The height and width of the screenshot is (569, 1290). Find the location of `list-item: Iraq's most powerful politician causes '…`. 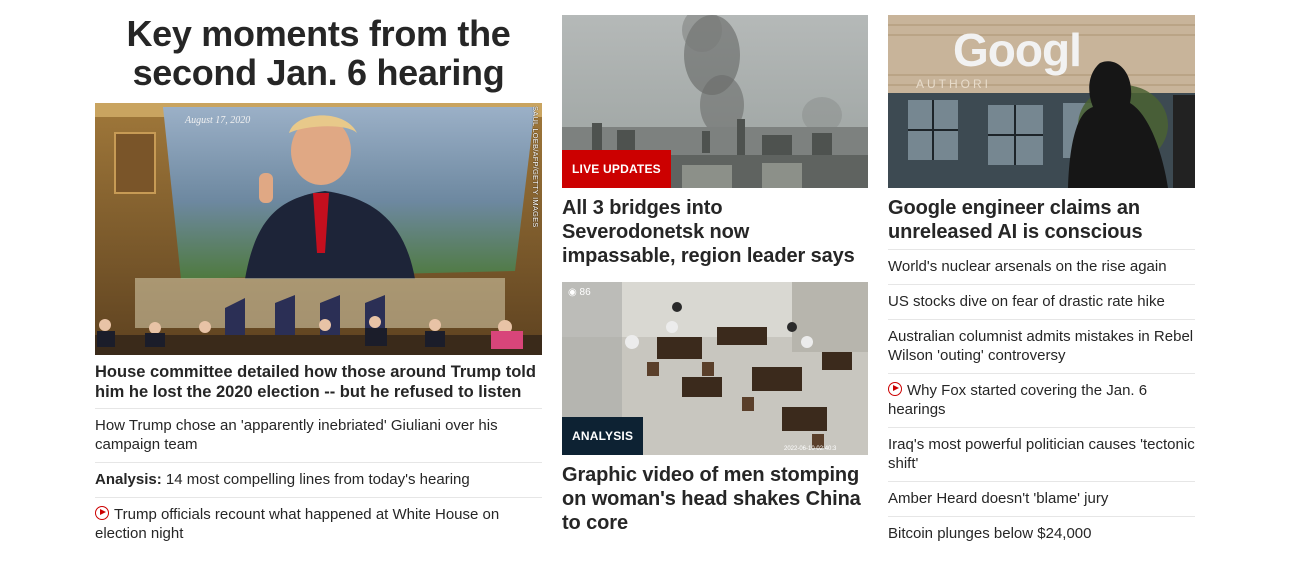

list-item: Iraq's most powerful politician causes '… is located at coordinates (1041, 455).